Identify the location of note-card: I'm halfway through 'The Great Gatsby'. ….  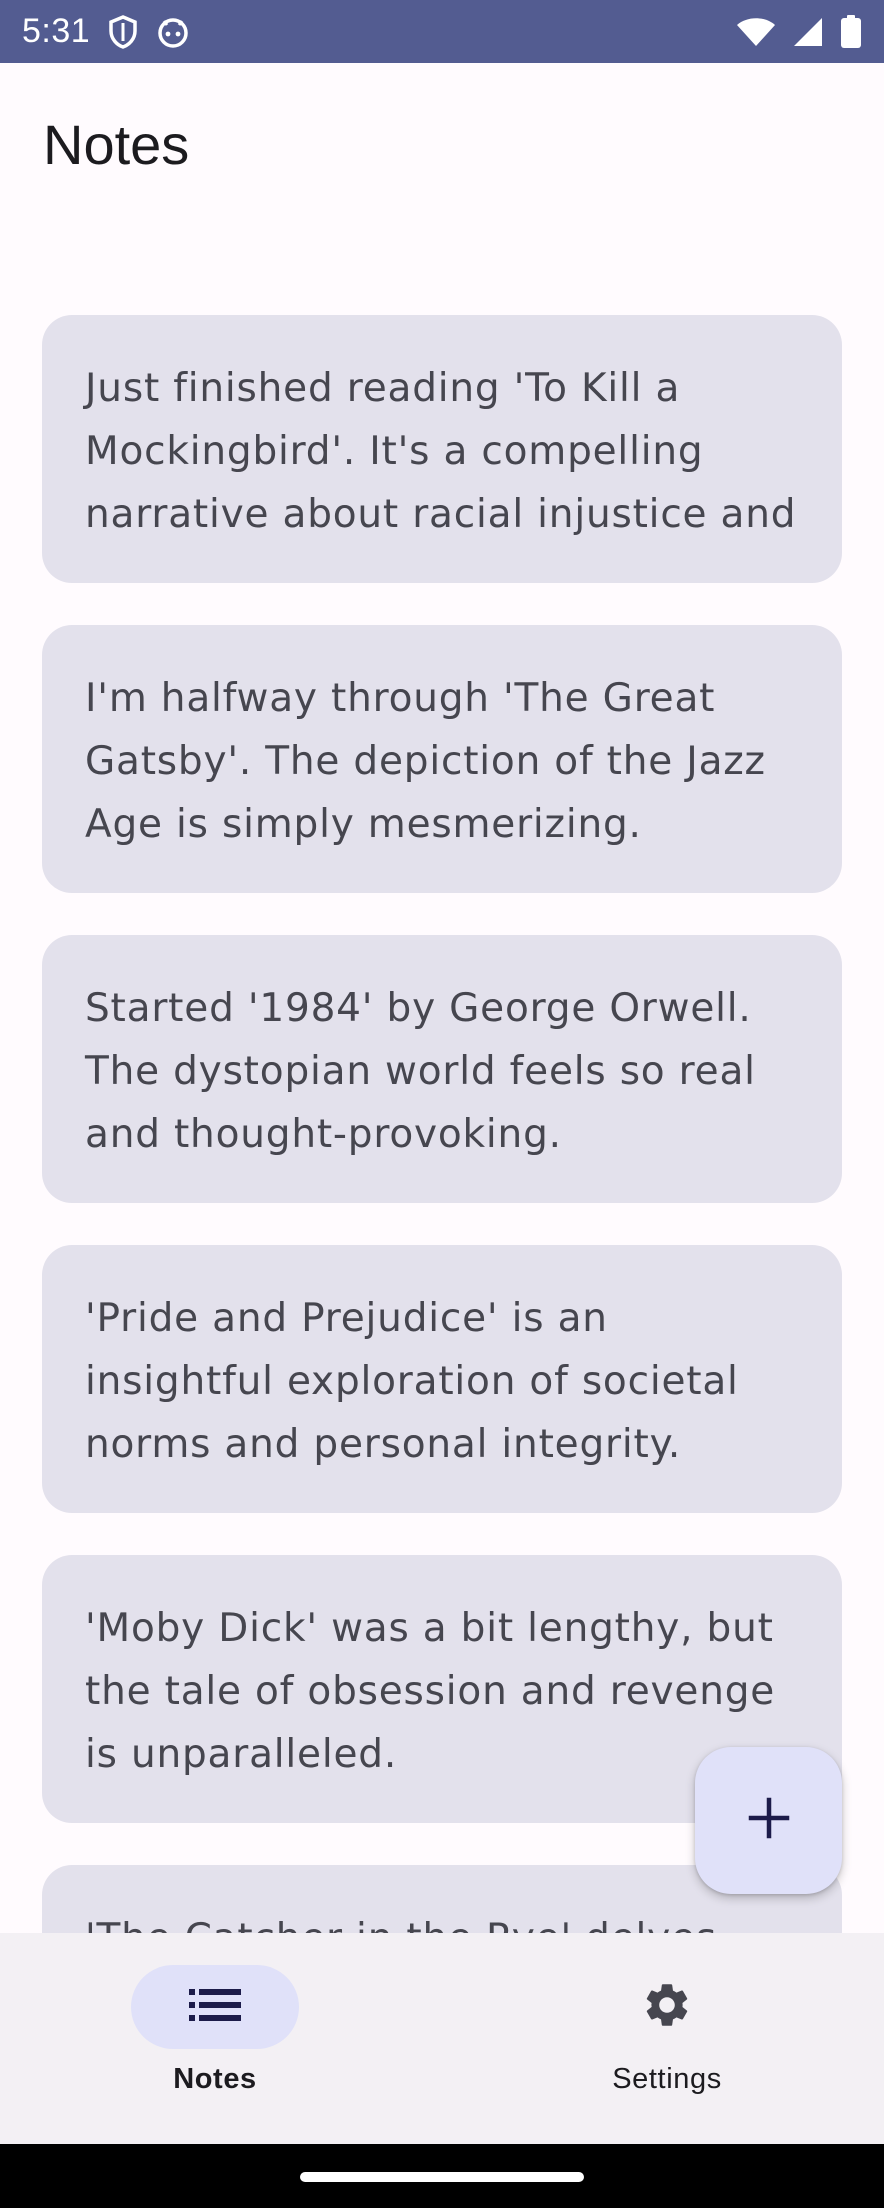
(442, 759).